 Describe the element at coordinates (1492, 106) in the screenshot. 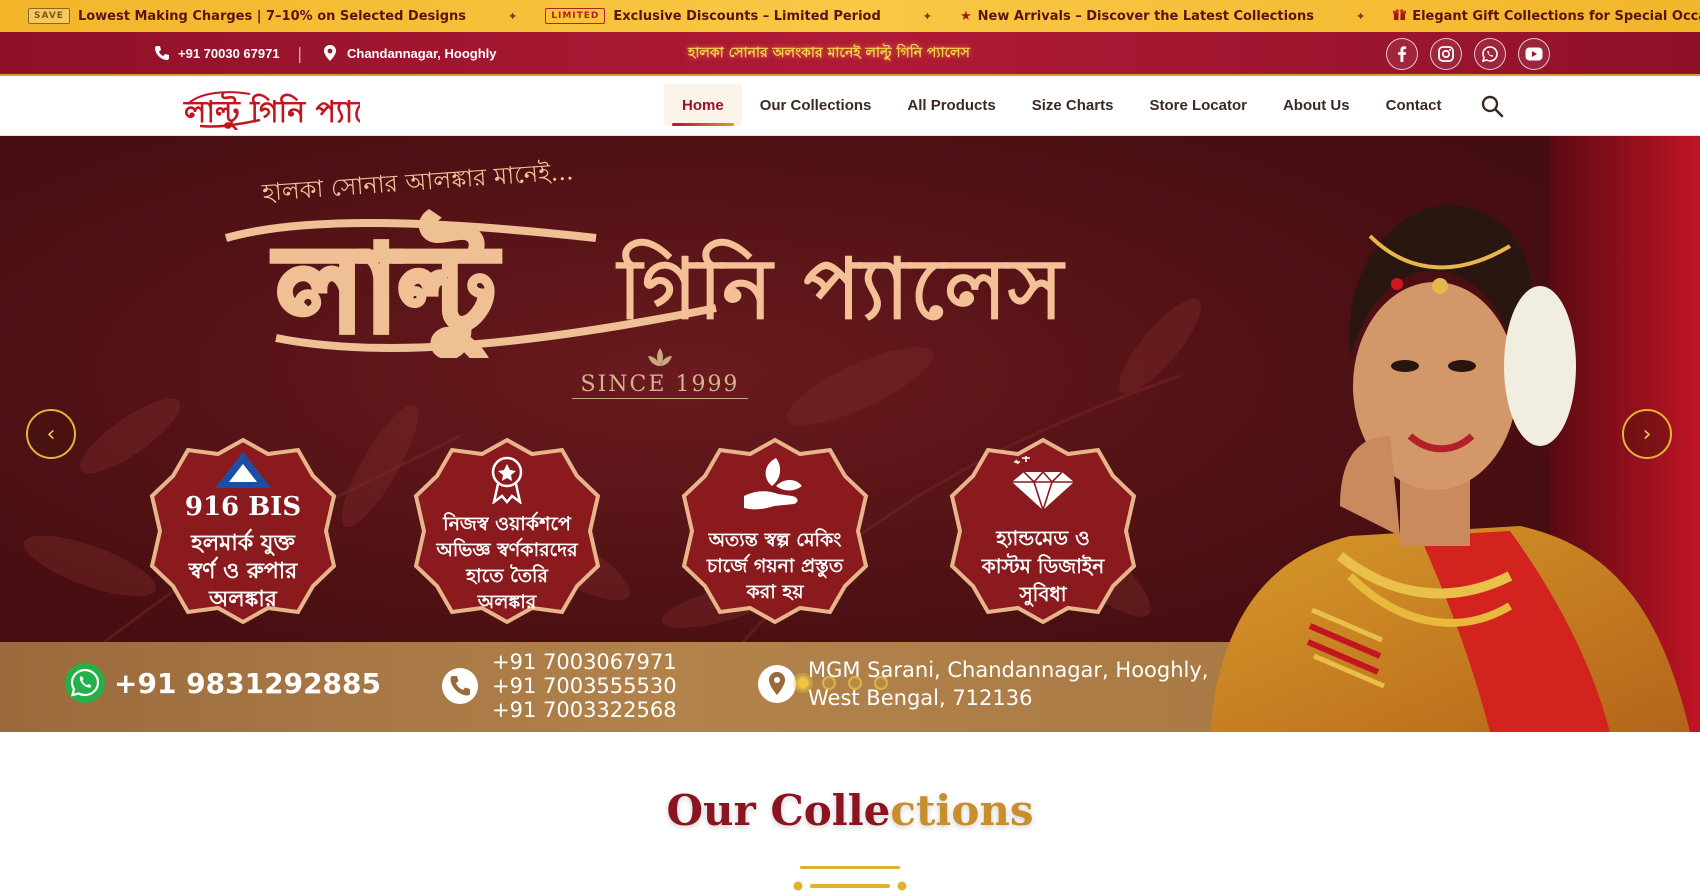

I see `search-icon` at that location.